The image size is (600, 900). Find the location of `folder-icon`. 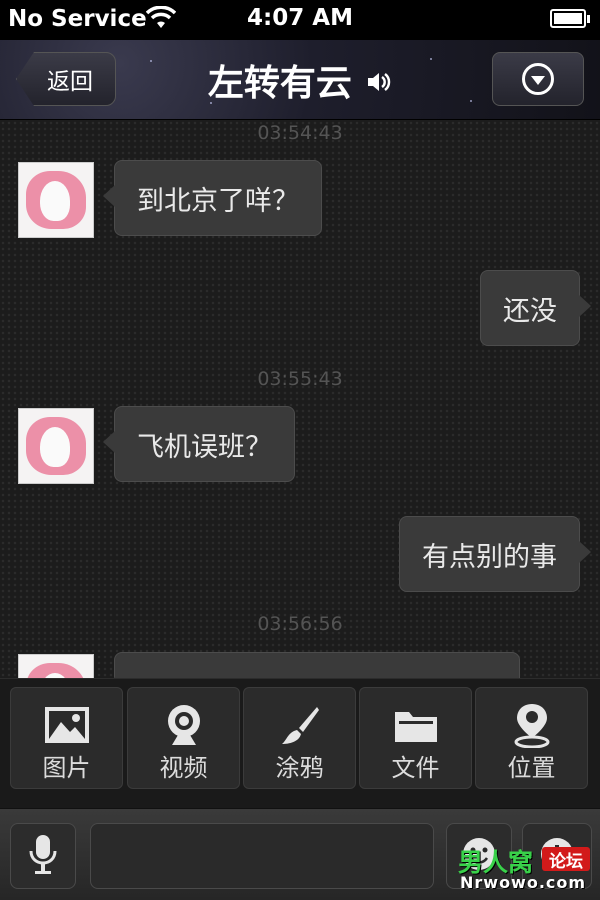

folder-icon is located at coordinates (415, 725).